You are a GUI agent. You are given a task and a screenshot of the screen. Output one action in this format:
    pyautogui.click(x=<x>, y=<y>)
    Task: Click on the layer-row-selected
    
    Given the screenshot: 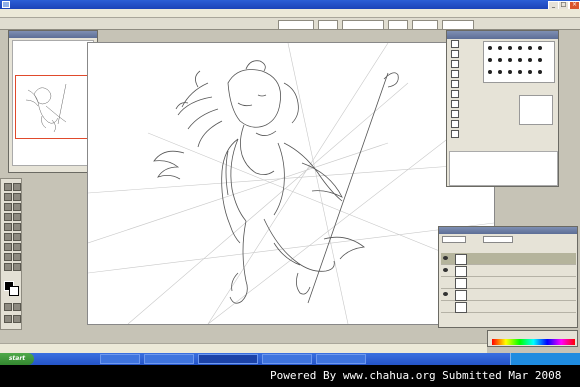 What is the action you would take?
    pyautogui.click(x=508, y=259)
    